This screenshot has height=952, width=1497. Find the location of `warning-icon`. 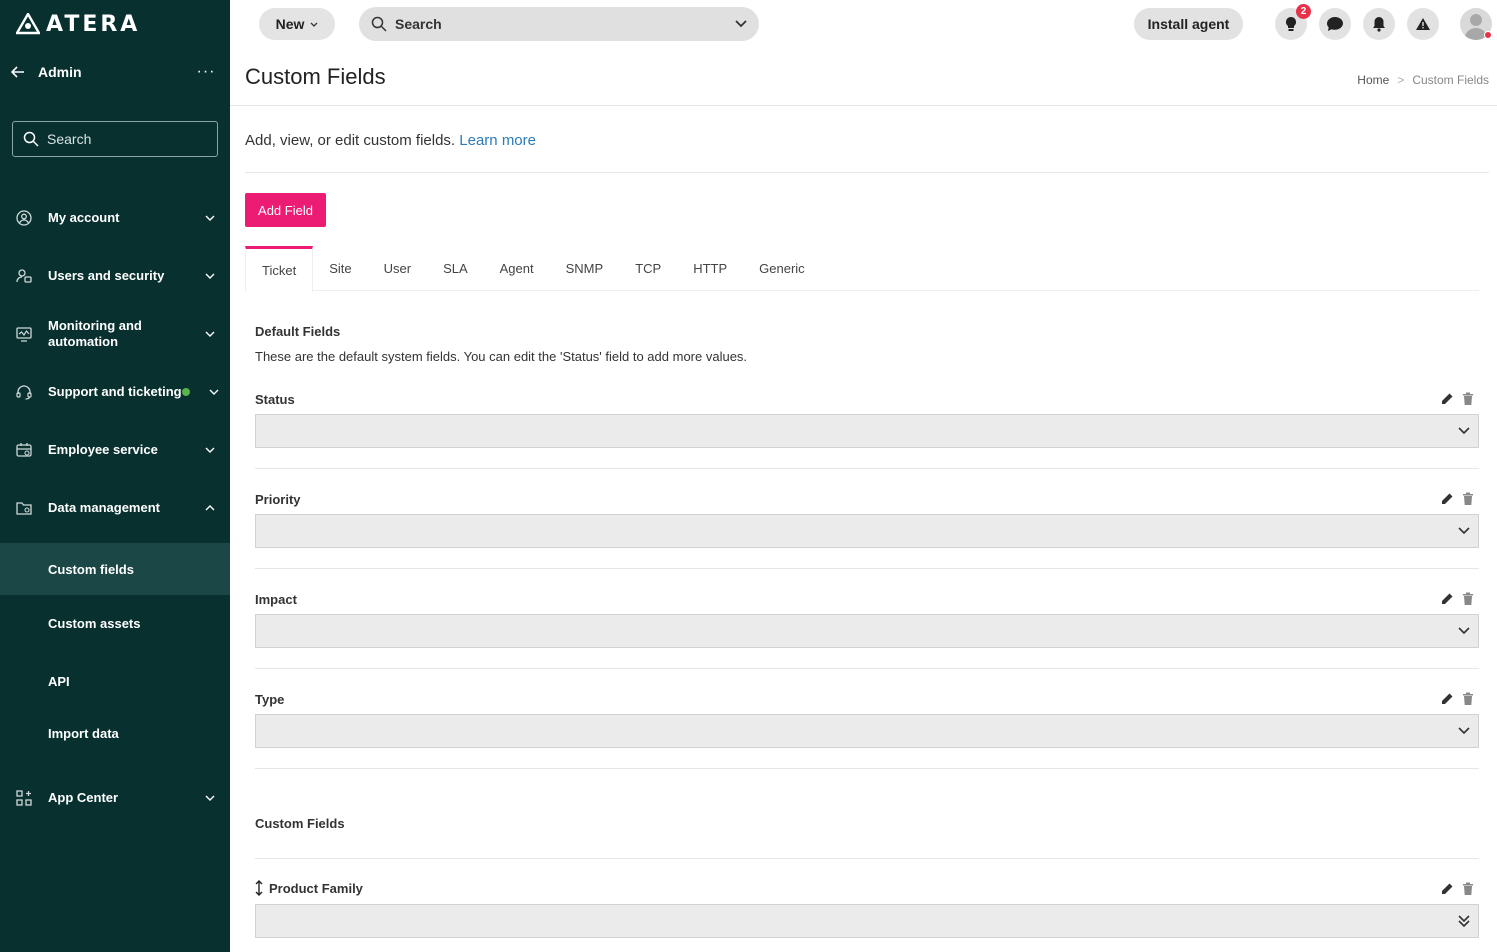

warning-icon is located at coordinates (1423, 24).